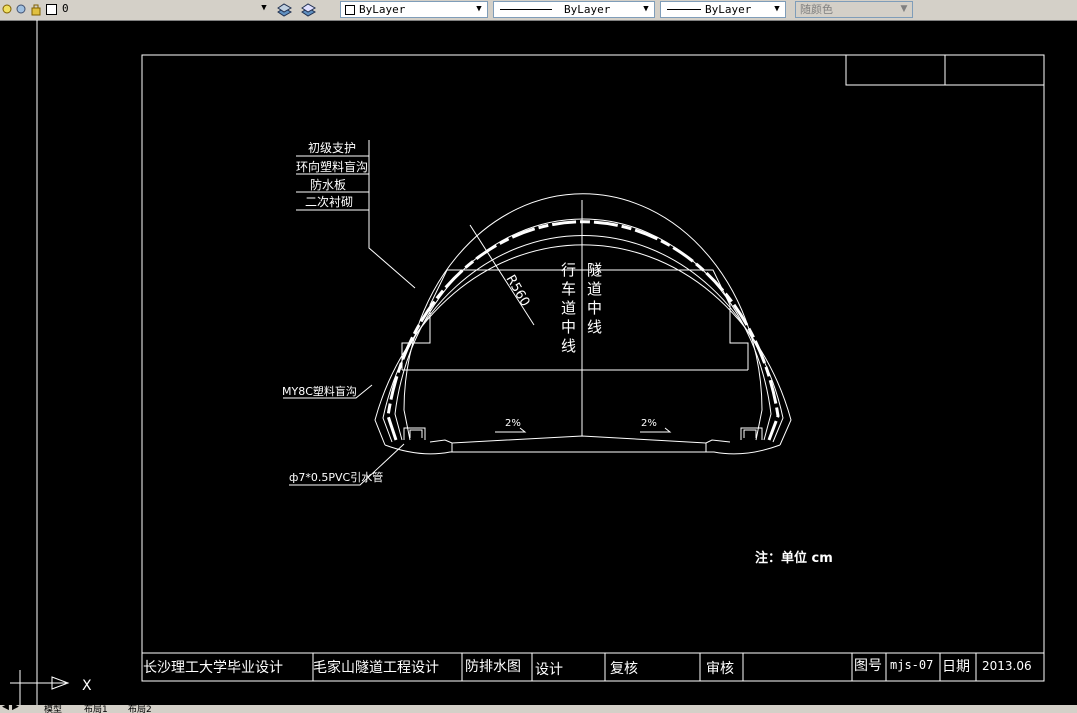 The width and height of the screenshot is (1077, 713). What do you see at coordinates (649, 423) in the screenshot?
I see `label-slope-right: 2%` at bounding box center [649, 423].